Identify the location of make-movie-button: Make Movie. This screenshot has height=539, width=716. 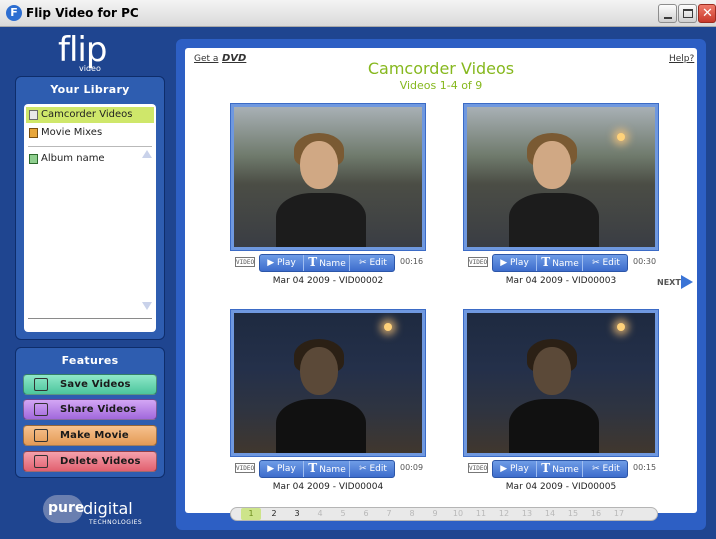
(90, 435).